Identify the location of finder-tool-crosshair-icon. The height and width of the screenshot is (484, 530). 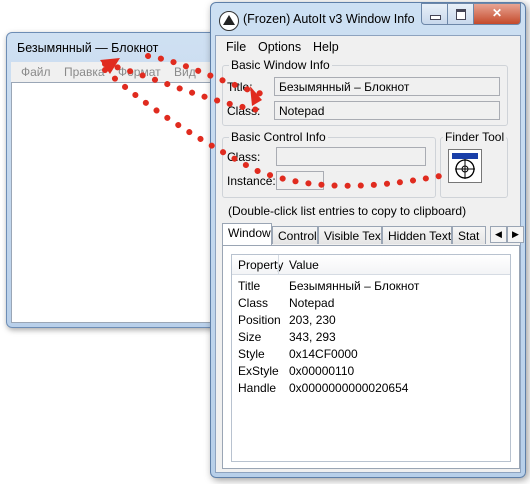
(465, 166).